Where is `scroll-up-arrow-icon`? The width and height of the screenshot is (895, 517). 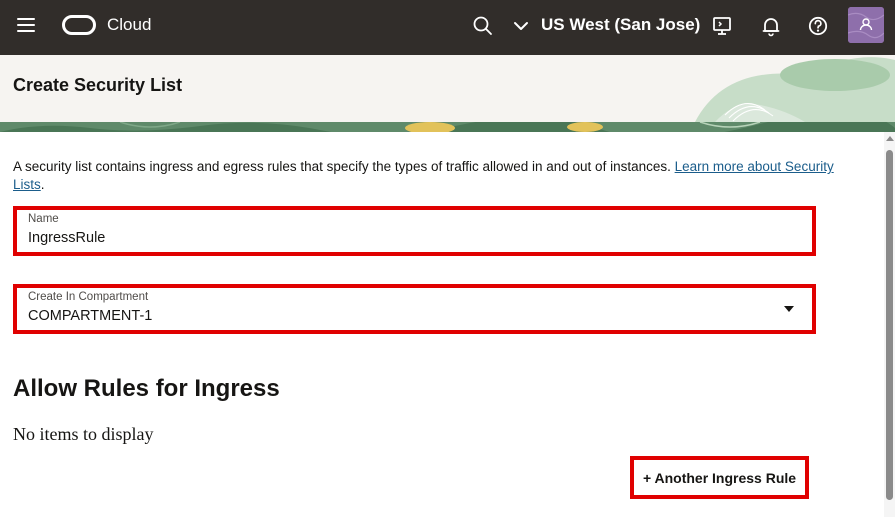 scroll-up-arrow-icon is located at coordinates (890, 138).